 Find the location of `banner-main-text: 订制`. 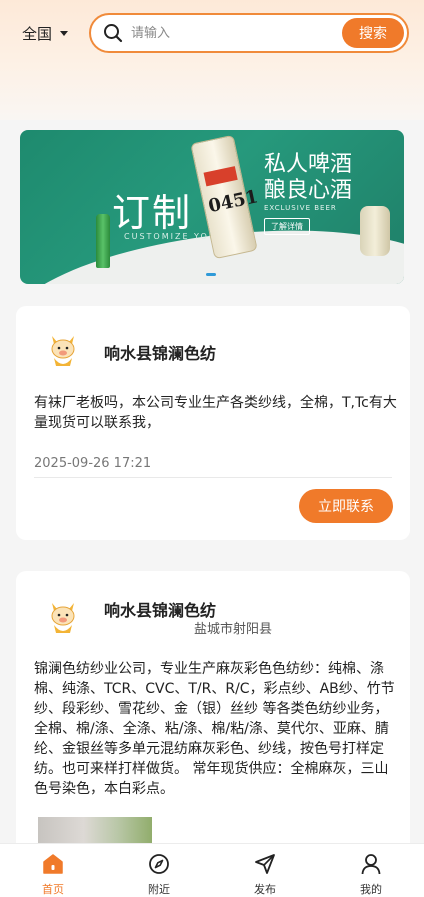

banner-main-text: 订制 is located at coordinates (152, 213).